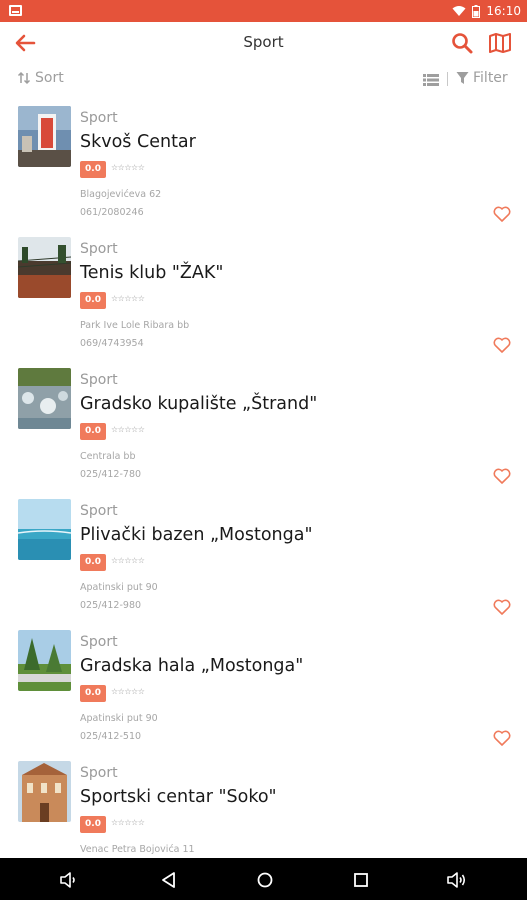  I want to click on clock: 16:10, so click(503, 11).